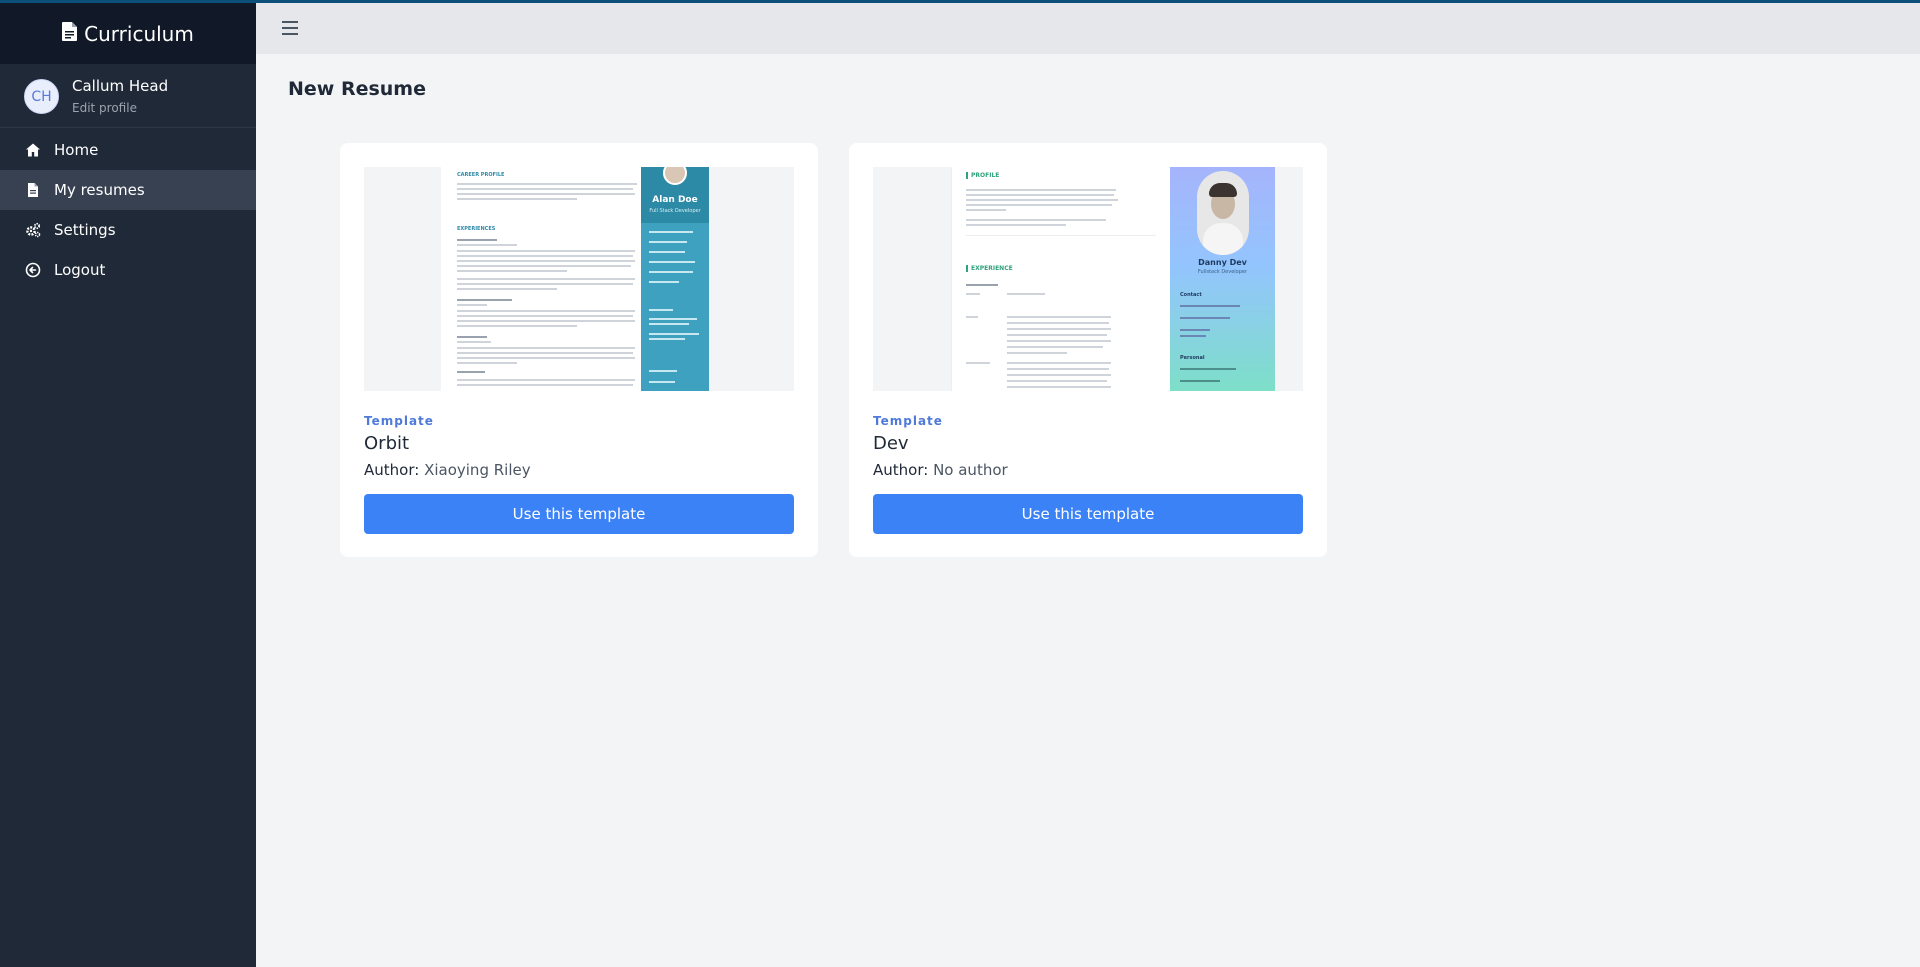 The image size is (1920, 967). What do you see at coordinates (290, 28) in the screenshot?
I see `hamburger-icon` at bounding box center [290, 28].